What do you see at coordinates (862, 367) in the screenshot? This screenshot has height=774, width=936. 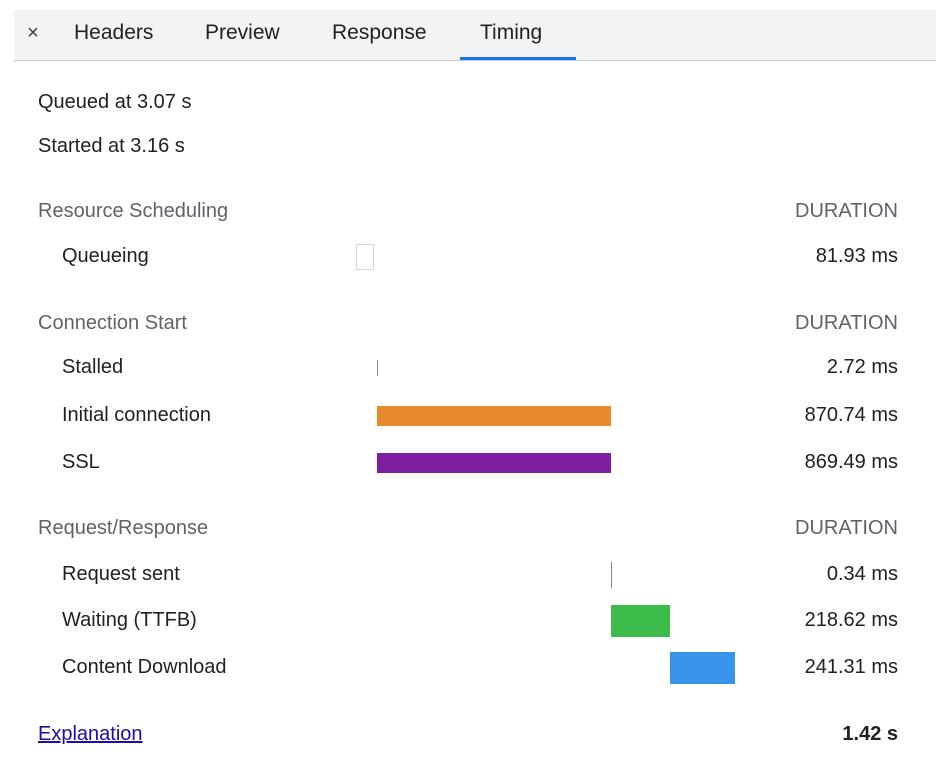 I see `row-value-stalled: 2.72 ms` at bounding box center [862, 367].